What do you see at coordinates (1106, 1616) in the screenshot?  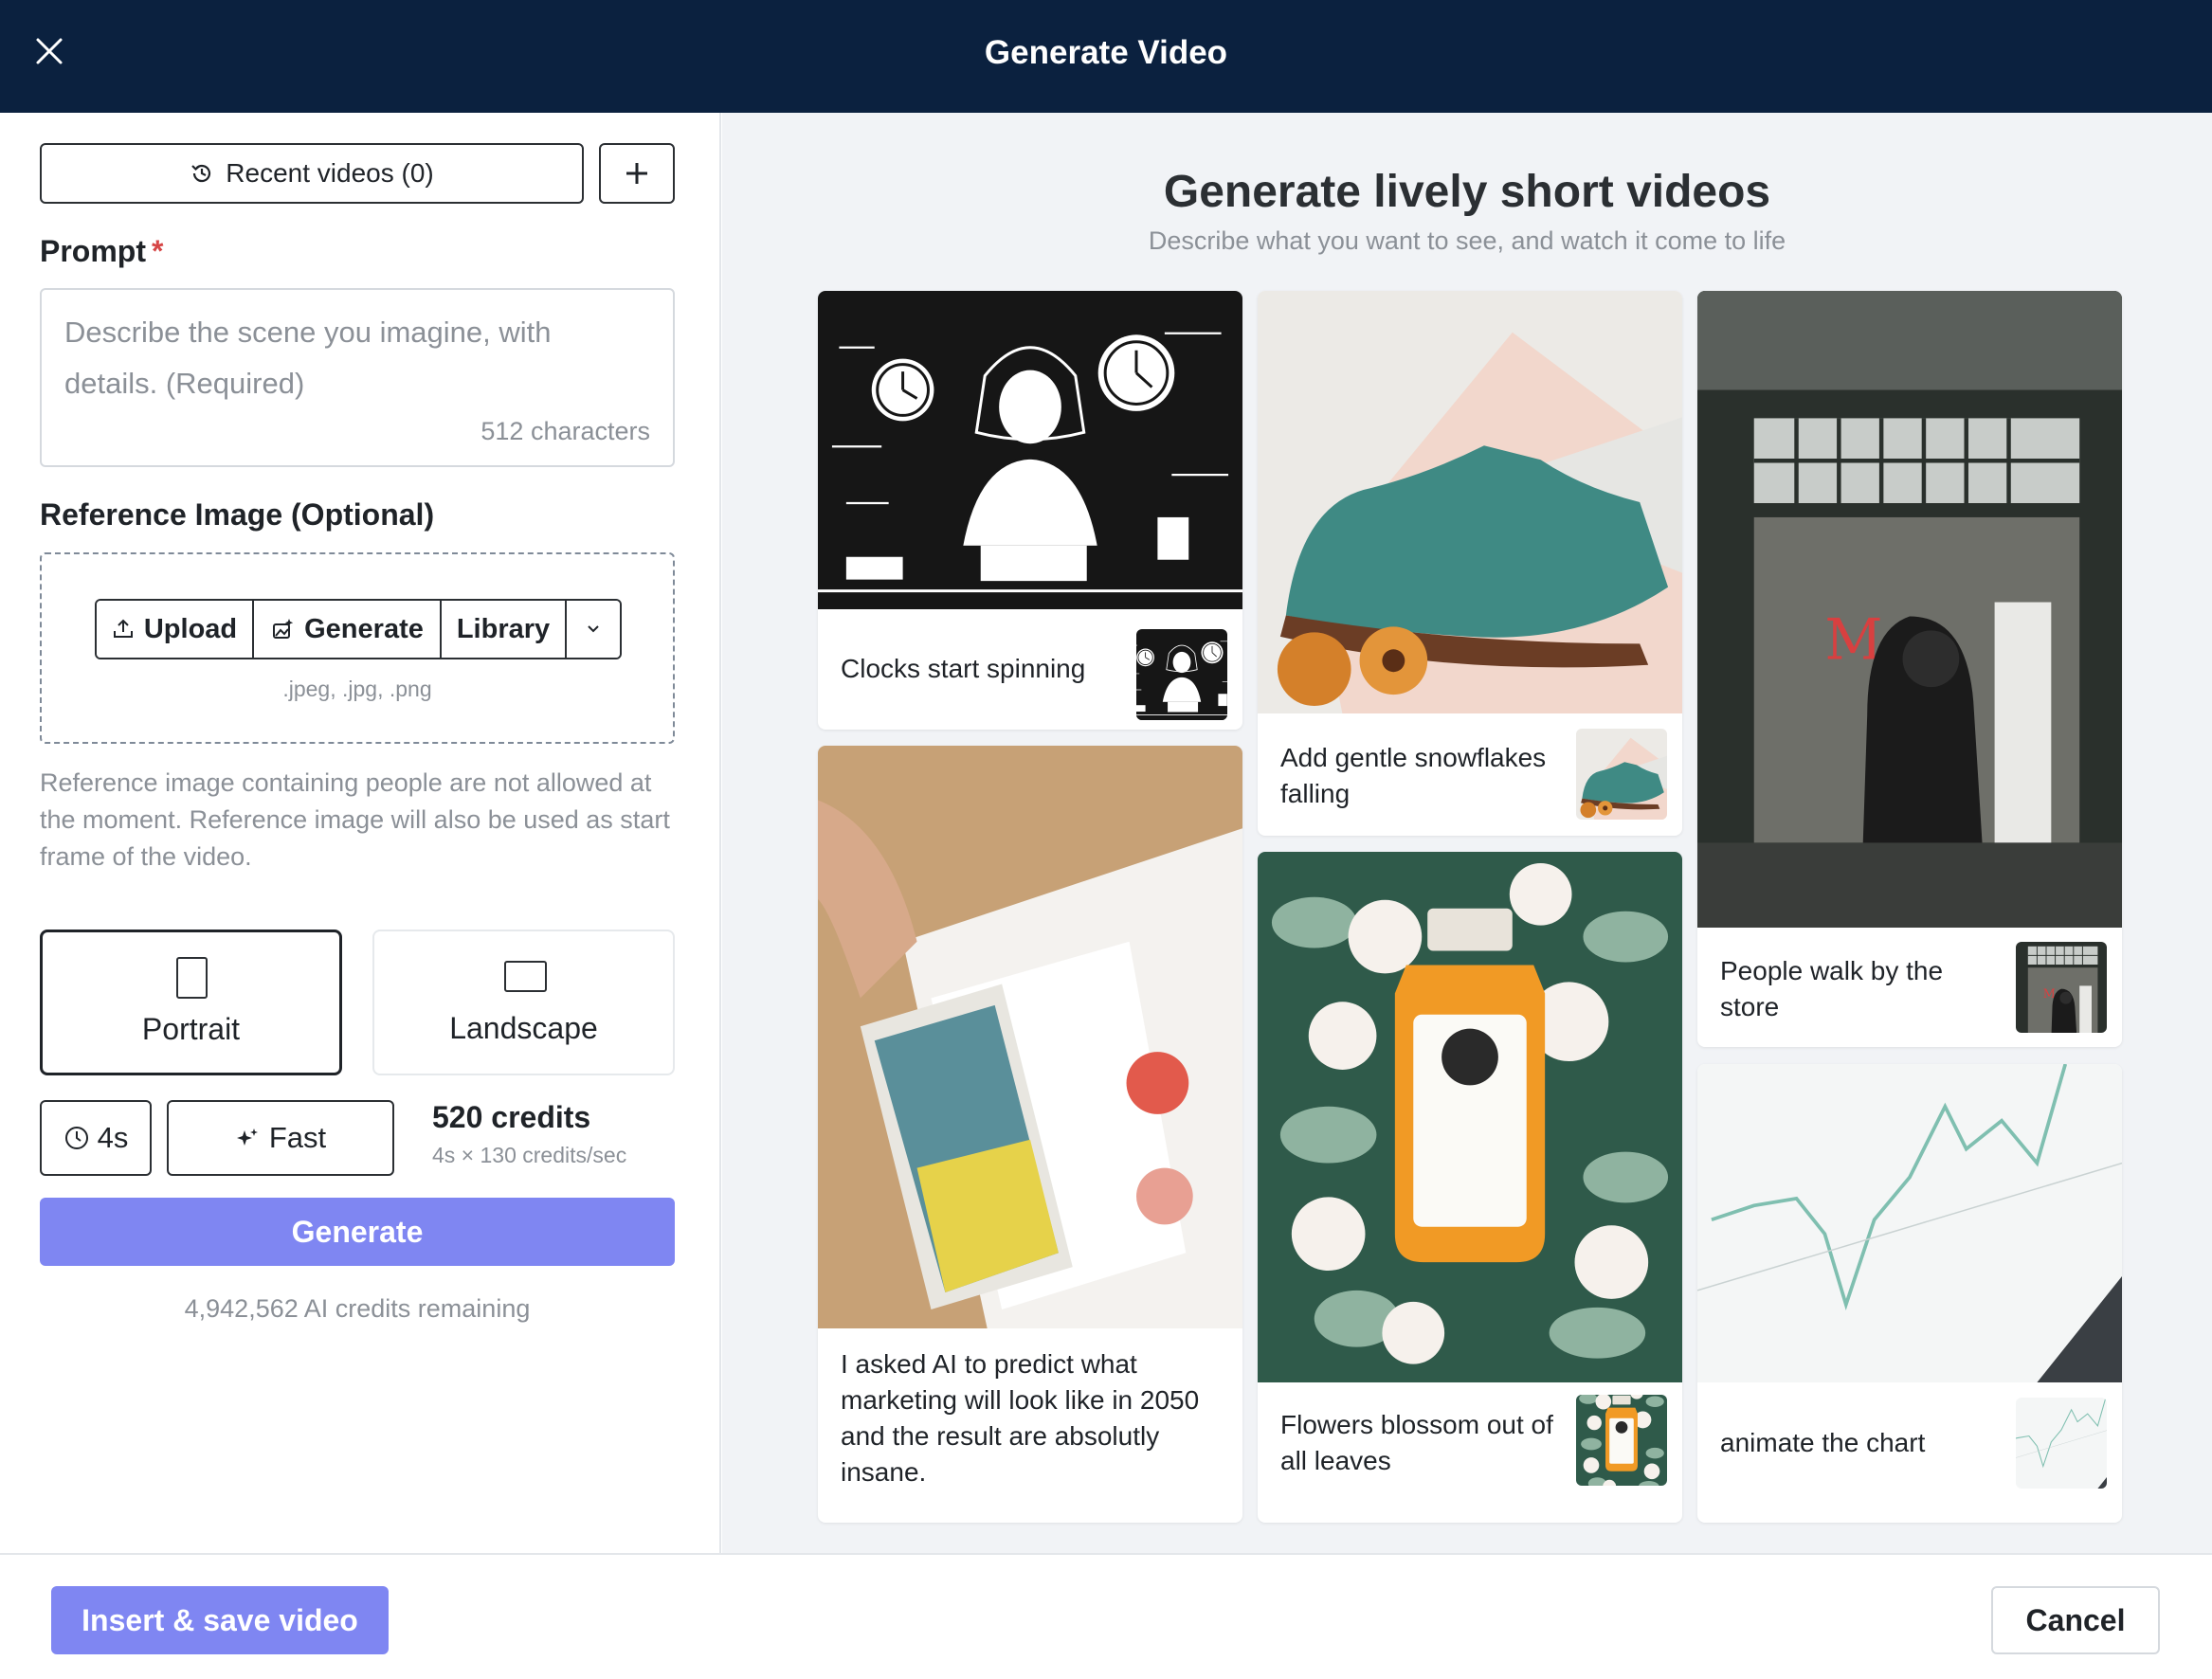 I see `dialog-footer: Insert & save video Cancel` at bounding box center [1106, 1616].